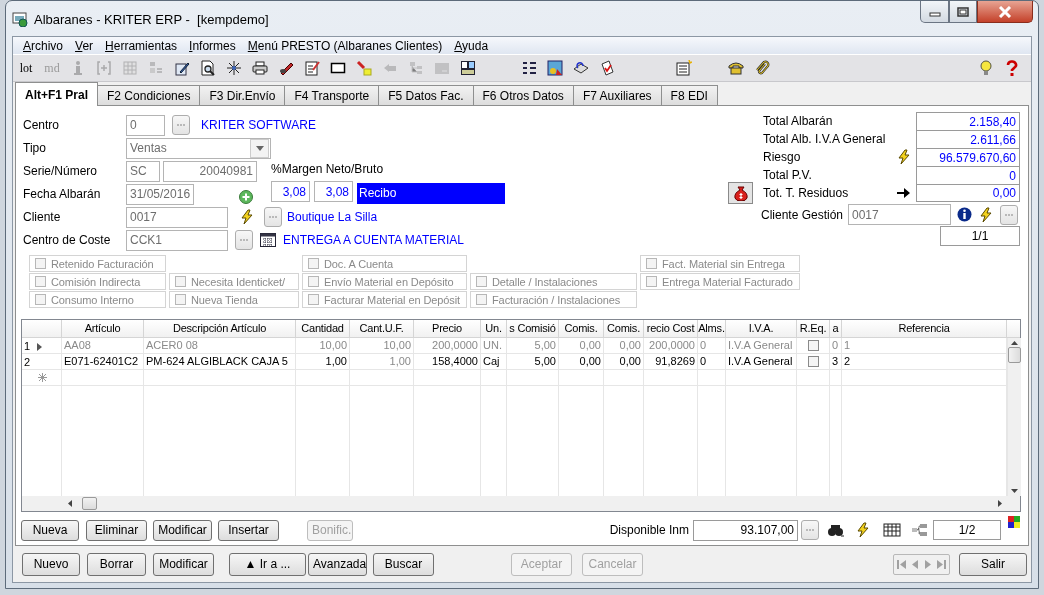 Image resolution: width=1044 pixels, height=595 pixels. What do you see at coordinates (332, 217) in the screenshot?
I see `client-name: Boutique La Silla` at bounding box center [332, 217].